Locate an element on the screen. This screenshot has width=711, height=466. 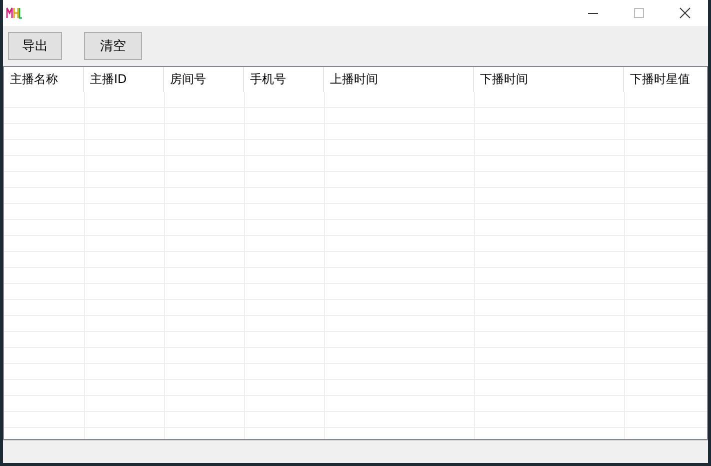
clear-button: 清空 is located at coordinates (113, 46).